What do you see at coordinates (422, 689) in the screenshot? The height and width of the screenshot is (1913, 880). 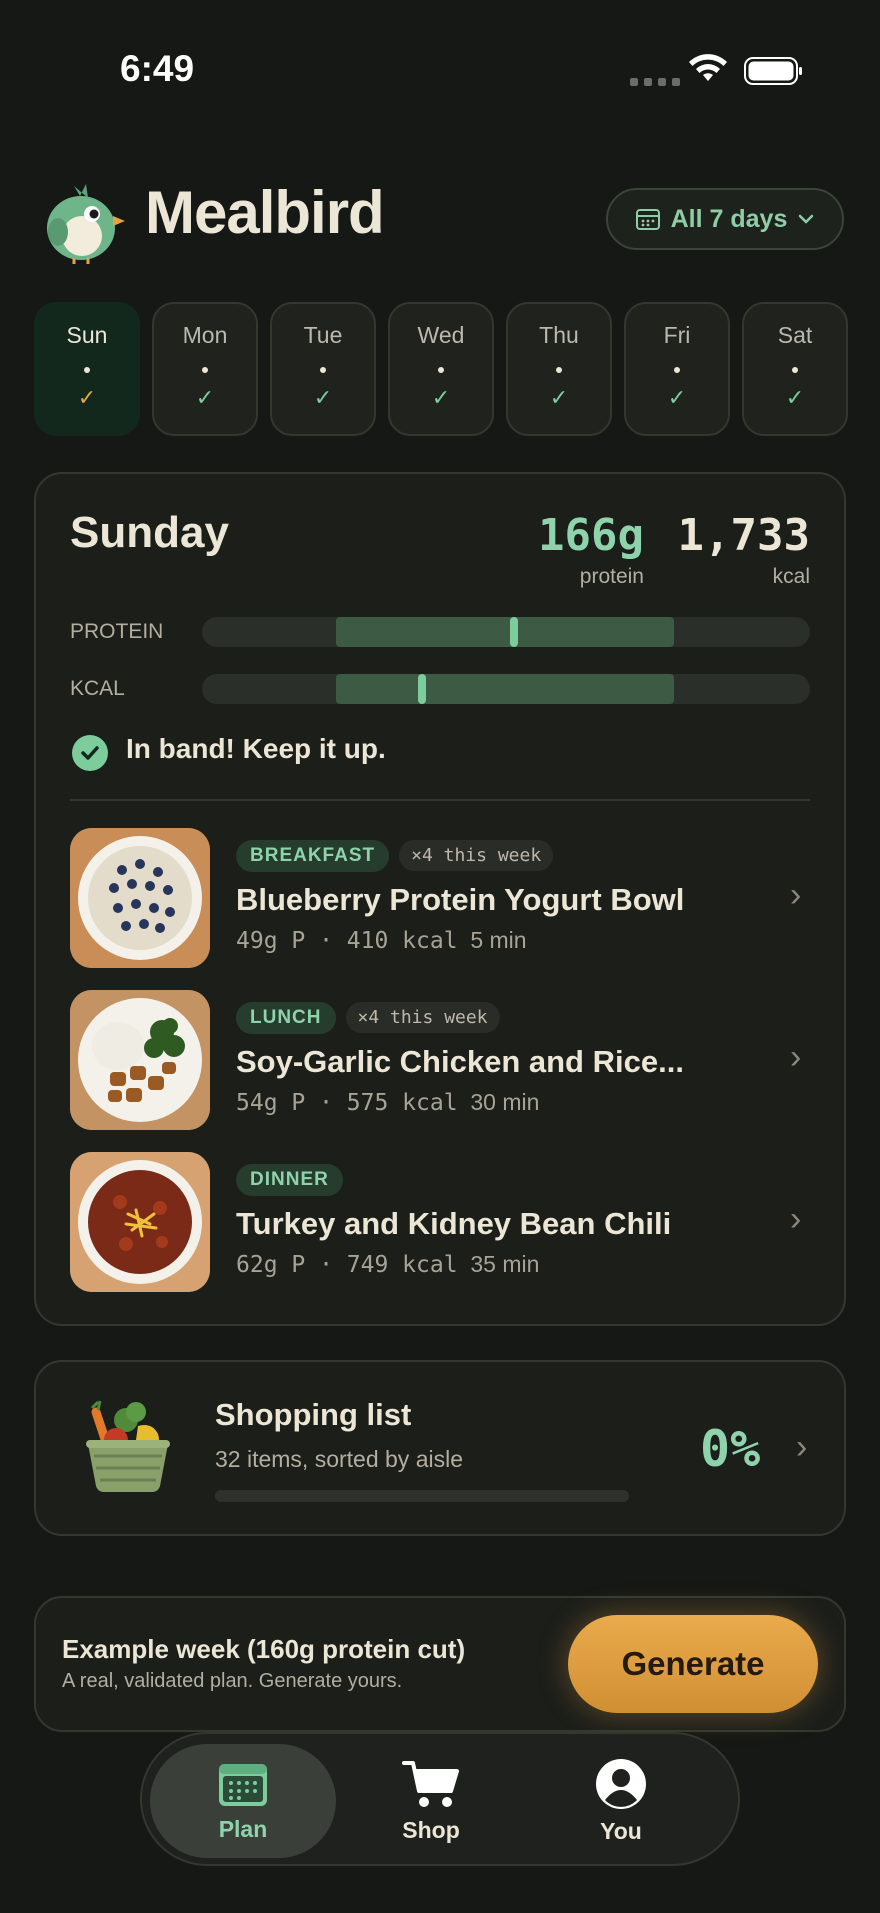 I see `kcal-marker` at bounding box center [422, 689].